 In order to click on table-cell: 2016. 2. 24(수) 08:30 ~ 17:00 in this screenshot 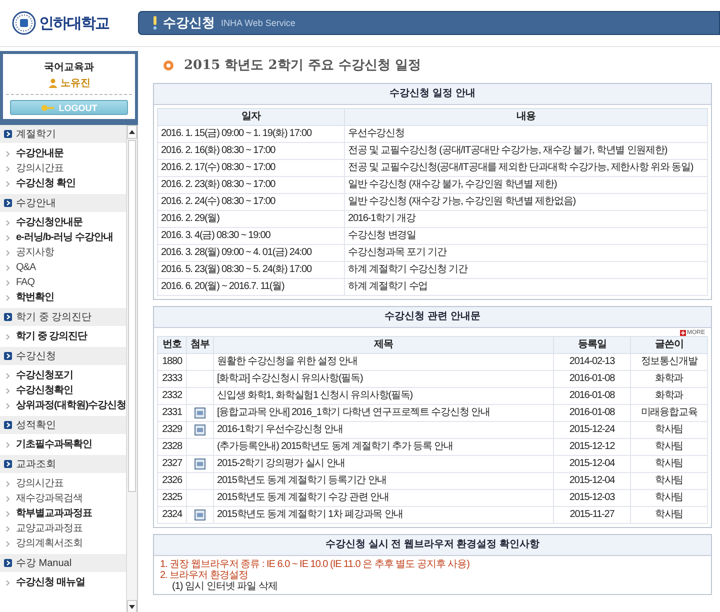, I will do `click(251, 202)`.